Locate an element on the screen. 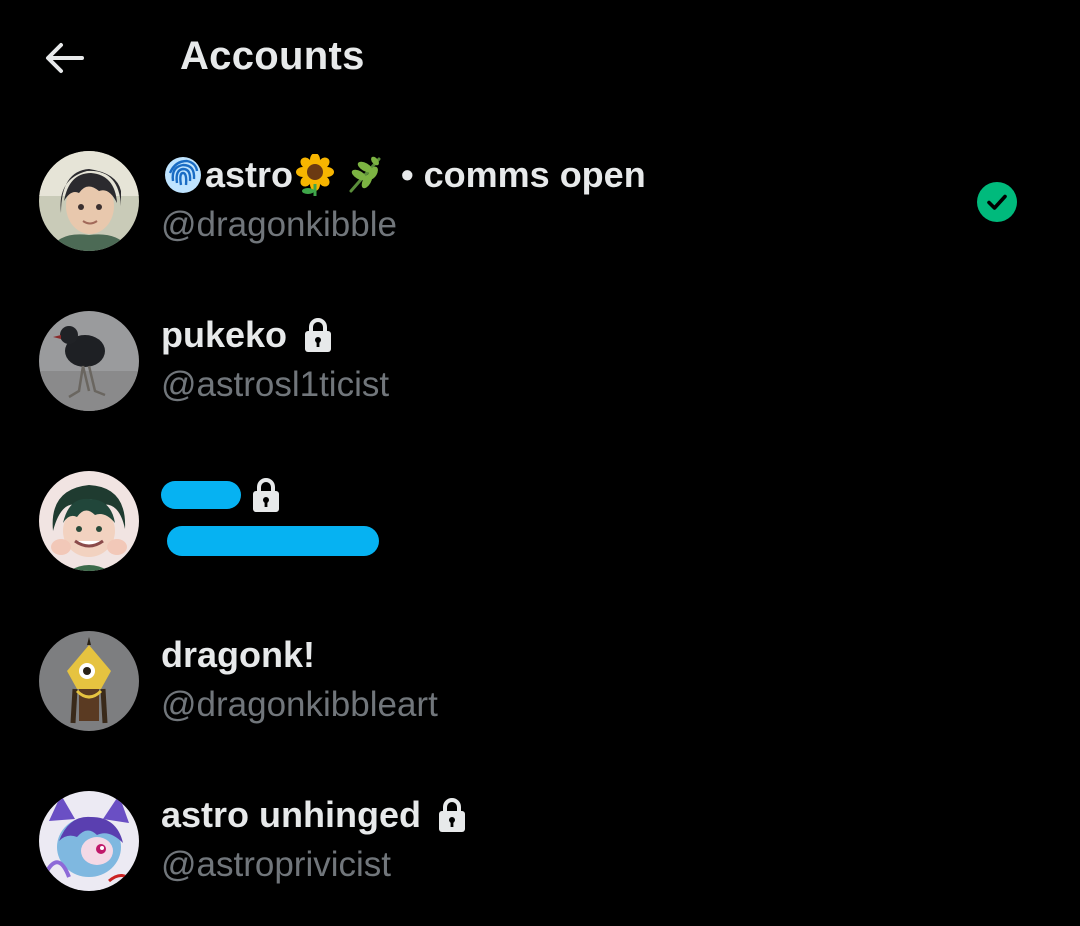 Image resolution: width=1080 pixels, height=926 pixels. display-name-line: astro unhinged is located at coordinates (315, 815).